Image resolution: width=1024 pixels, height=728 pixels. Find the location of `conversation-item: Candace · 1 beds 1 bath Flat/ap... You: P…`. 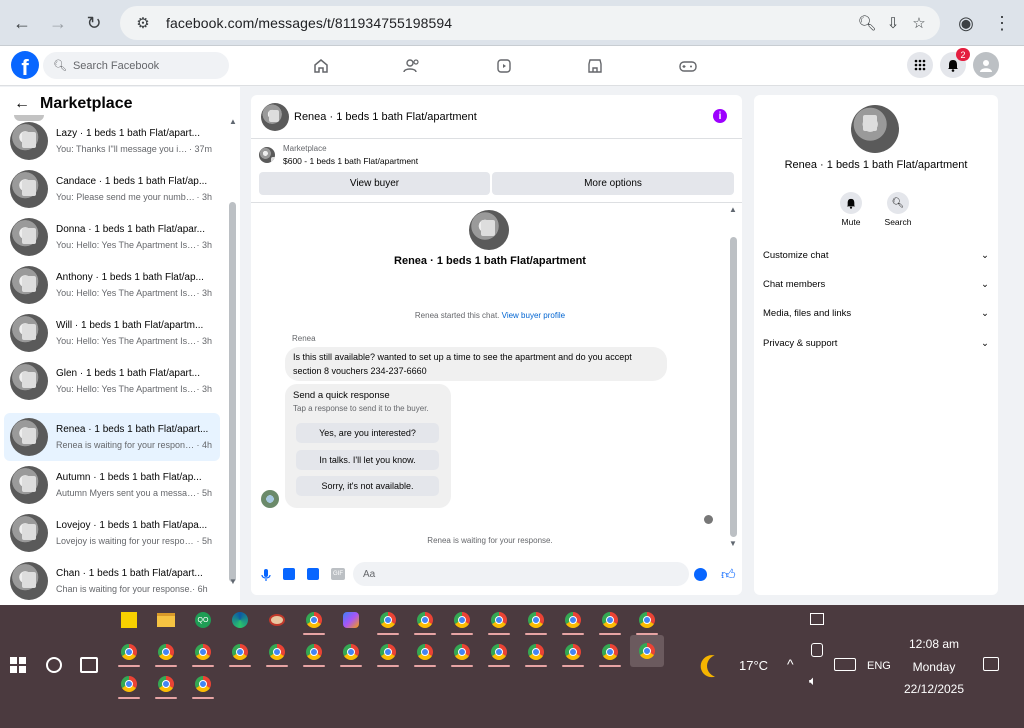

conversation-item: Candace · 1 beds 1 bath Flat/ap... You: P… is located at coordinates (112, 189).